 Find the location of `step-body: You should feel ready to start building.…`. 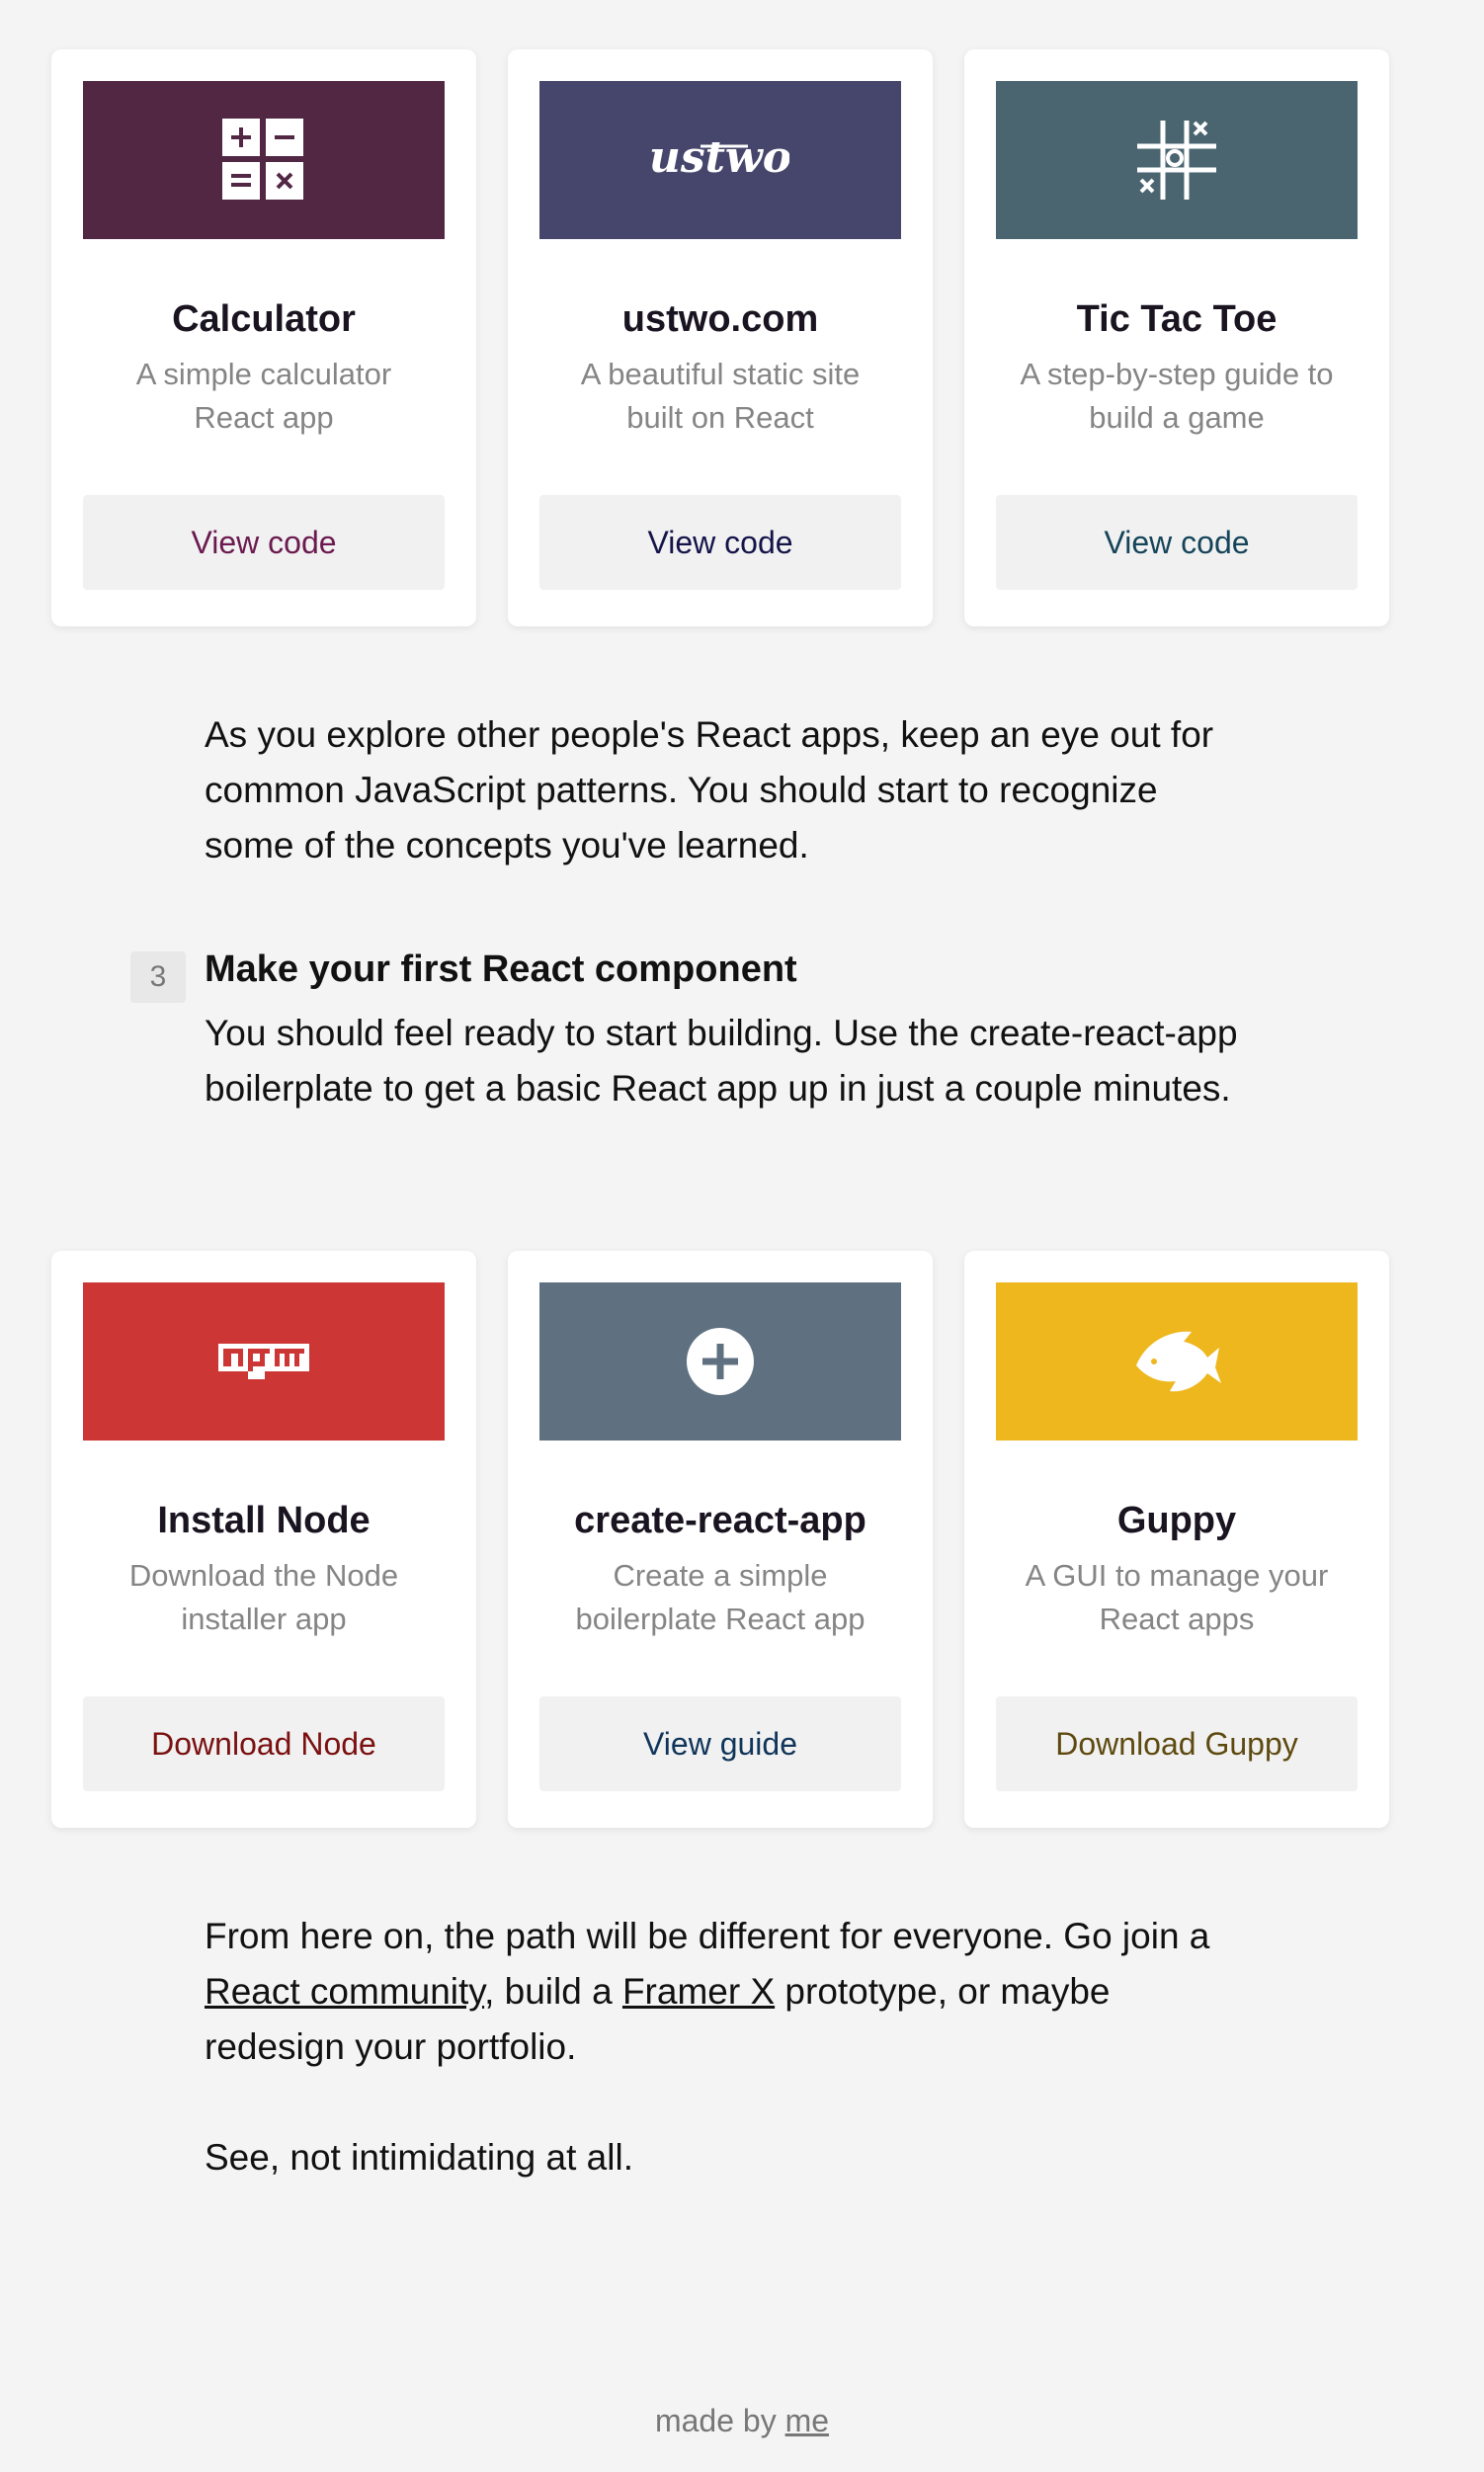

step-body: You should feel ready to start building.… is located at coordinates (721, 1061).